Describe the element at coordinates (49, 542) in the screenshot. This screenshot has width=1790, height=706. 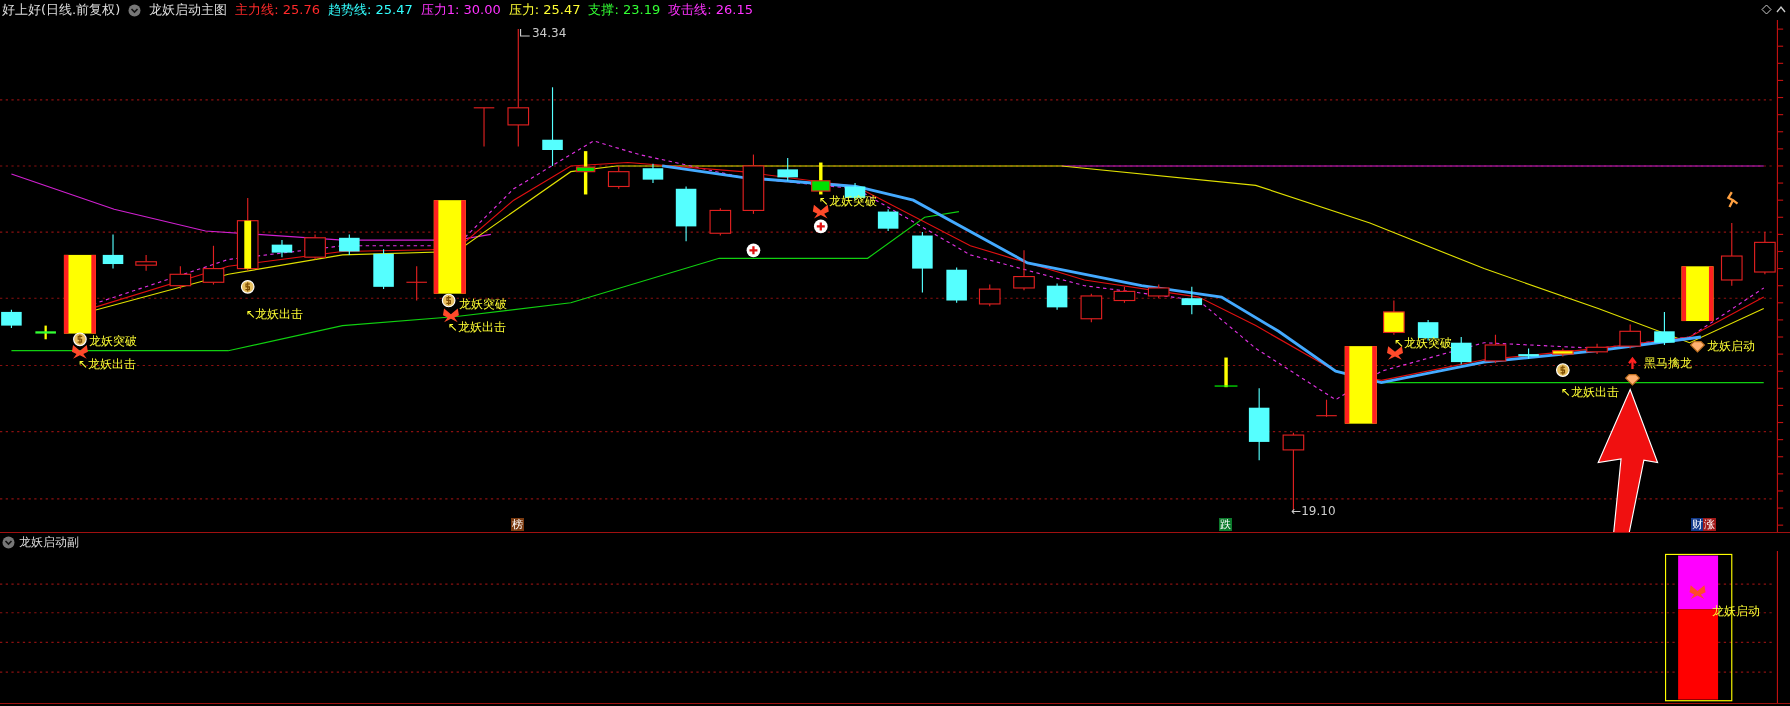
I see `sub-indicator-name: 龙妖启动副` at that location.